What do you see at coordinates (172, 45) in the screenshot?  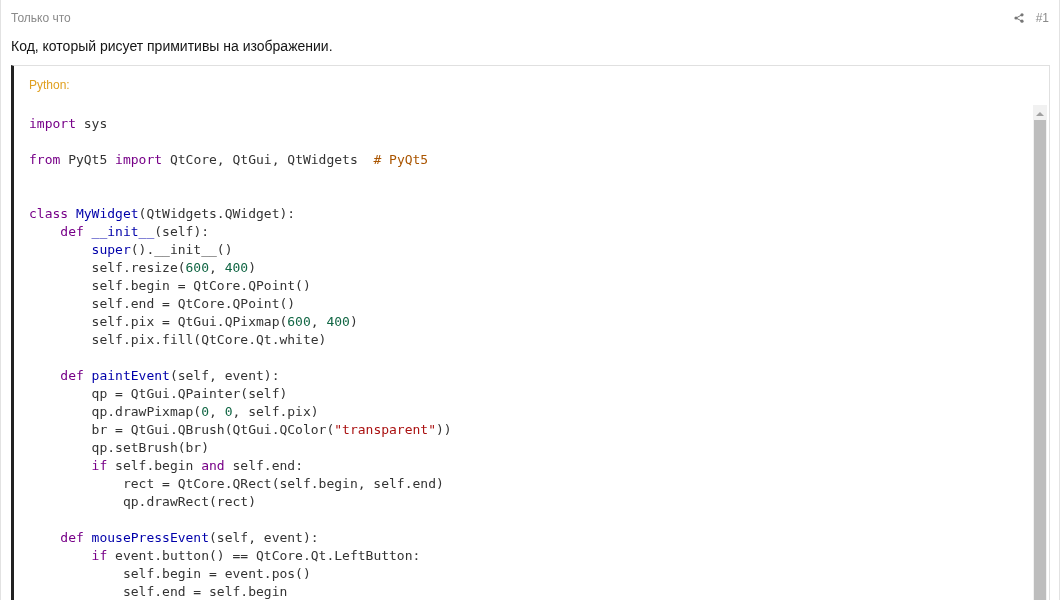 I see `post-text: Код, который рисует примитивы на изображении.` at bounding box center [172, 45].